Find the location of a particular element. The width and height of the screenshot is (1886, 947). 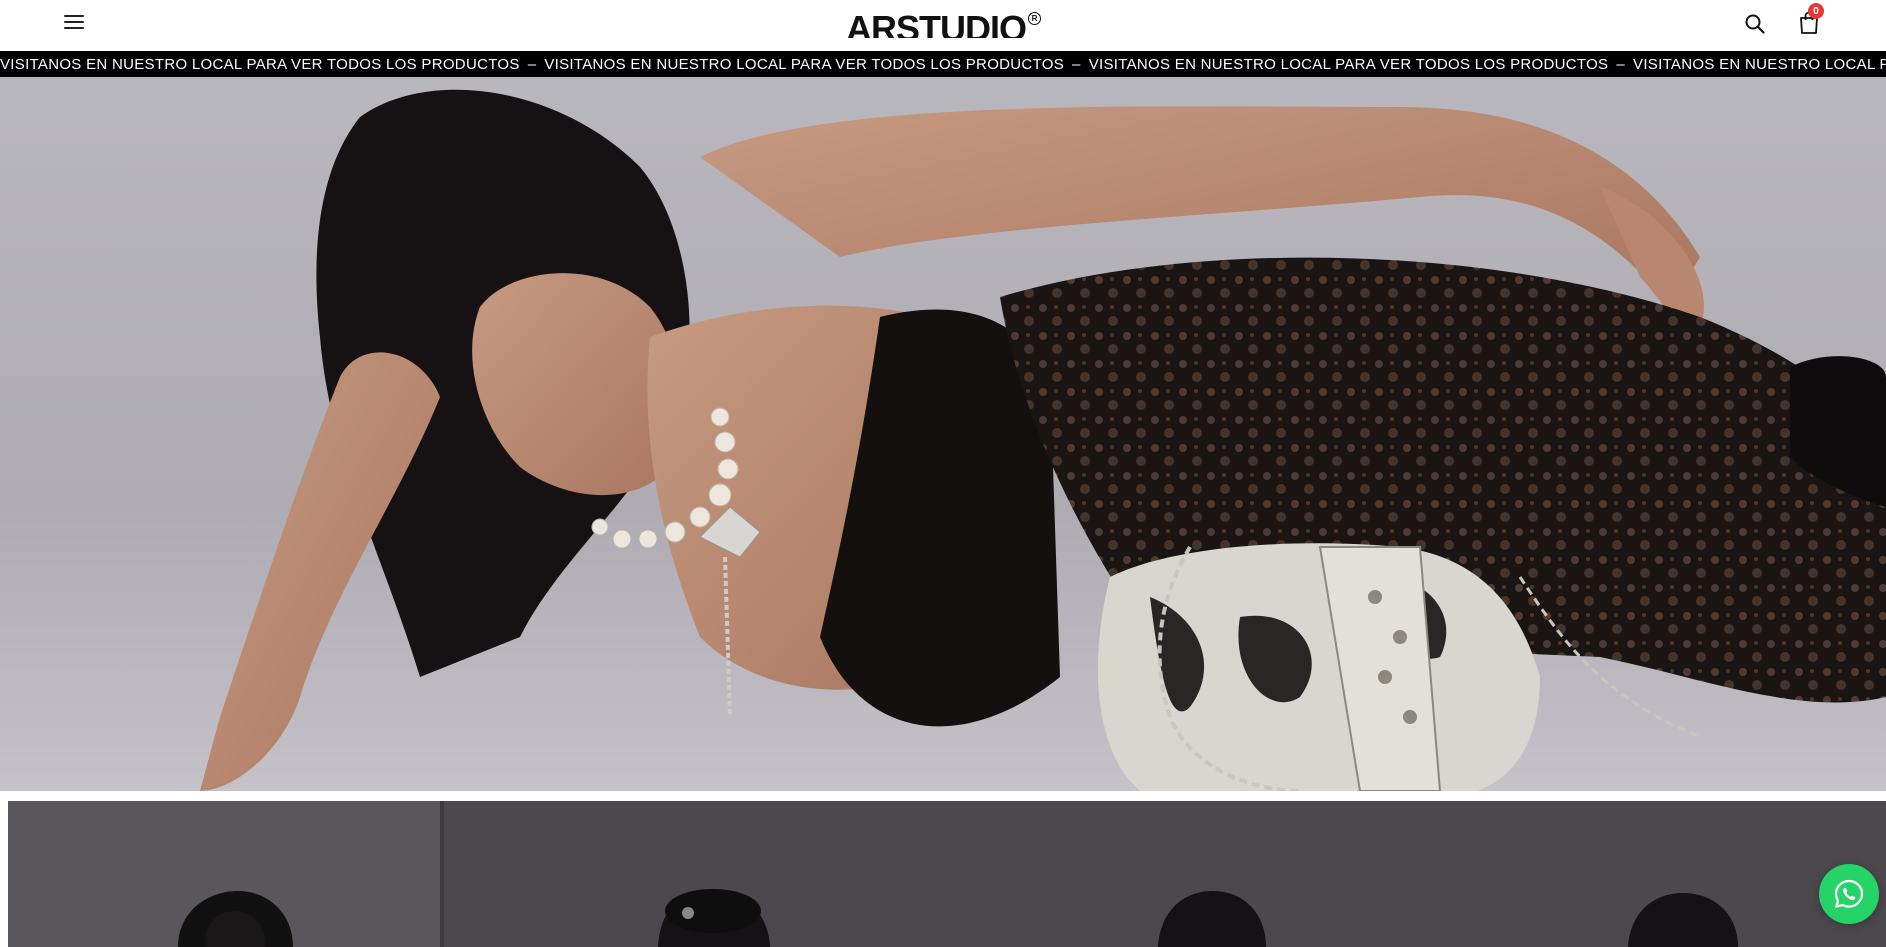

cart-count-badge: 0 is located at coordinates (1816, 11).